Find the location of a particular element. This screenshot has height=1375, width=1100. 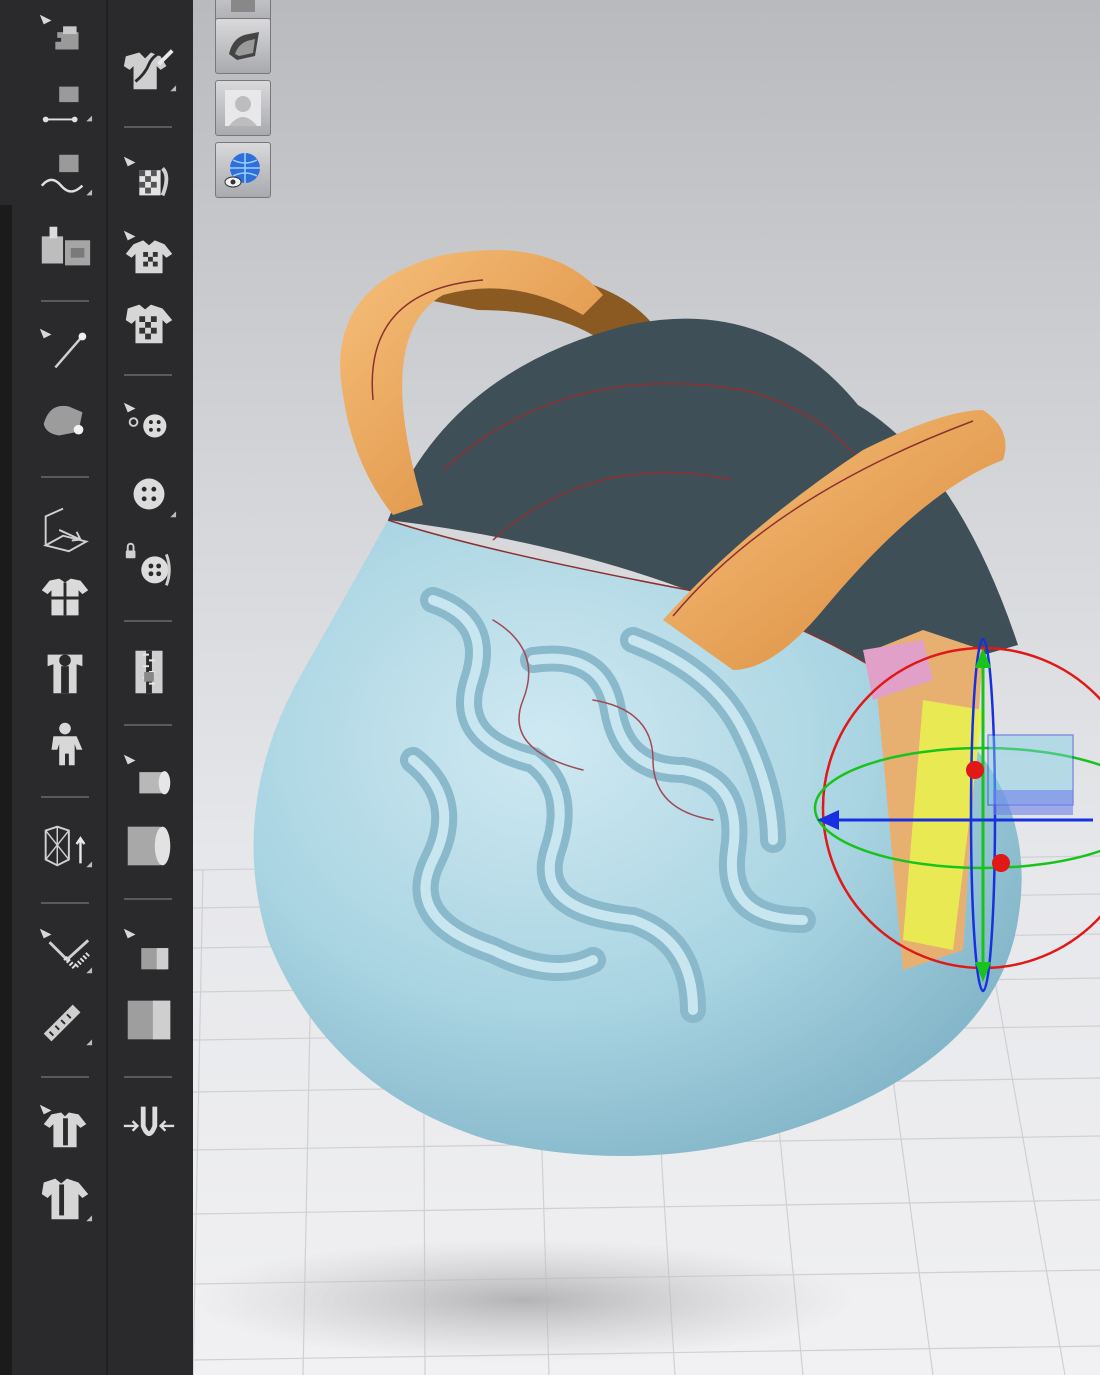

fold-tool-icon is located at coordinates (149, 1121).